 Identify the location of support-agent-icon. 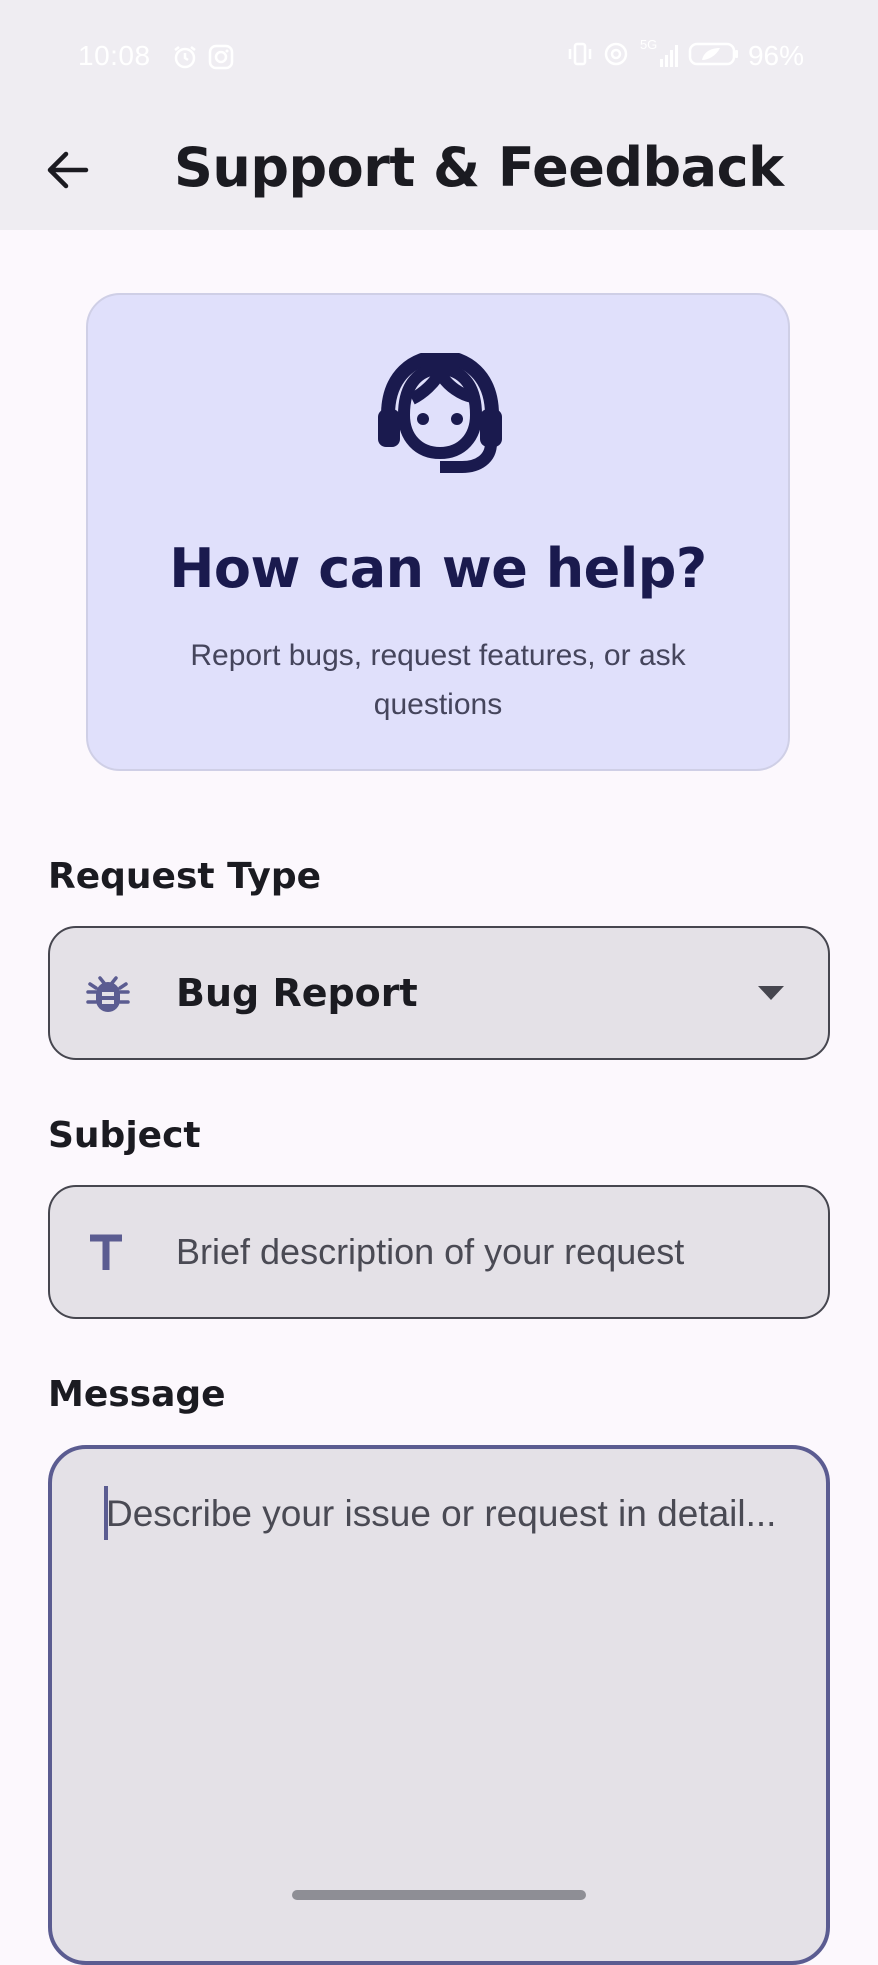
(440, 411).